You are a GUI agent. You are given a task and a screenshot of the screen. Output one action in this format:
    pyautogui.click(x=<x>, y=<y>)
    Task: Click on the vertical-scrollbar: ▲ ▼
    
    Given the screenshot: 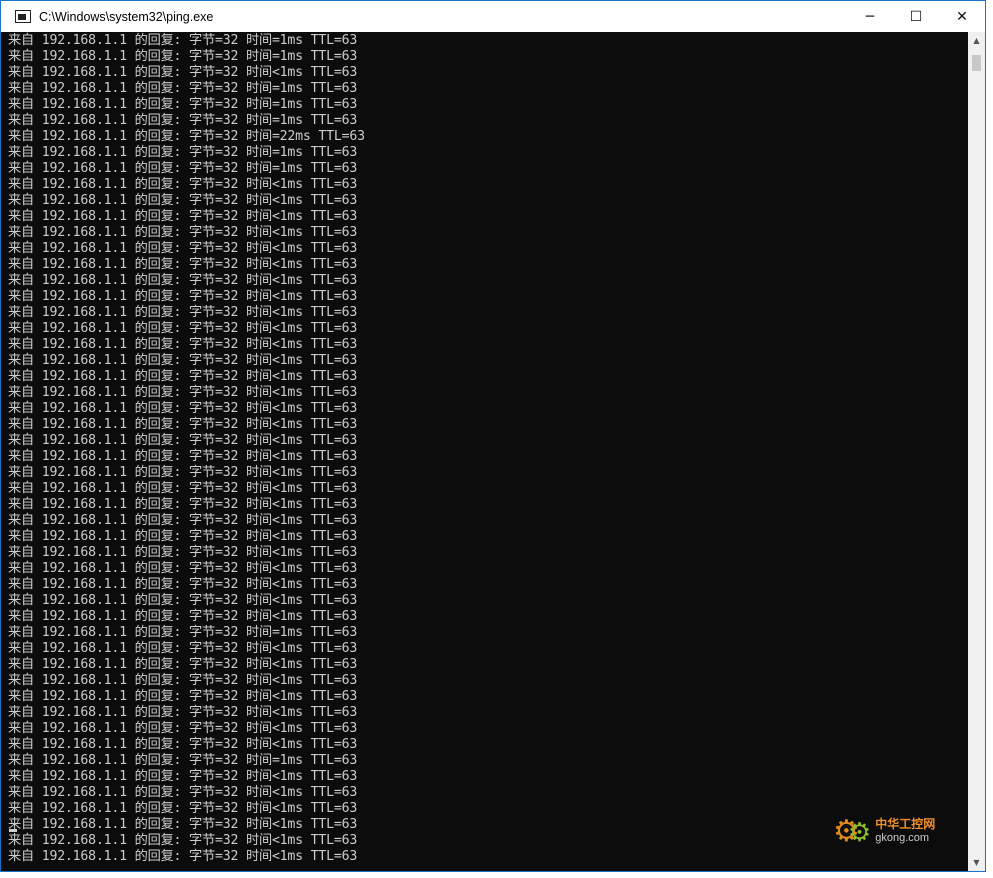 What is the action you would take?
    pyautogui.click(x=976, y=451)
    